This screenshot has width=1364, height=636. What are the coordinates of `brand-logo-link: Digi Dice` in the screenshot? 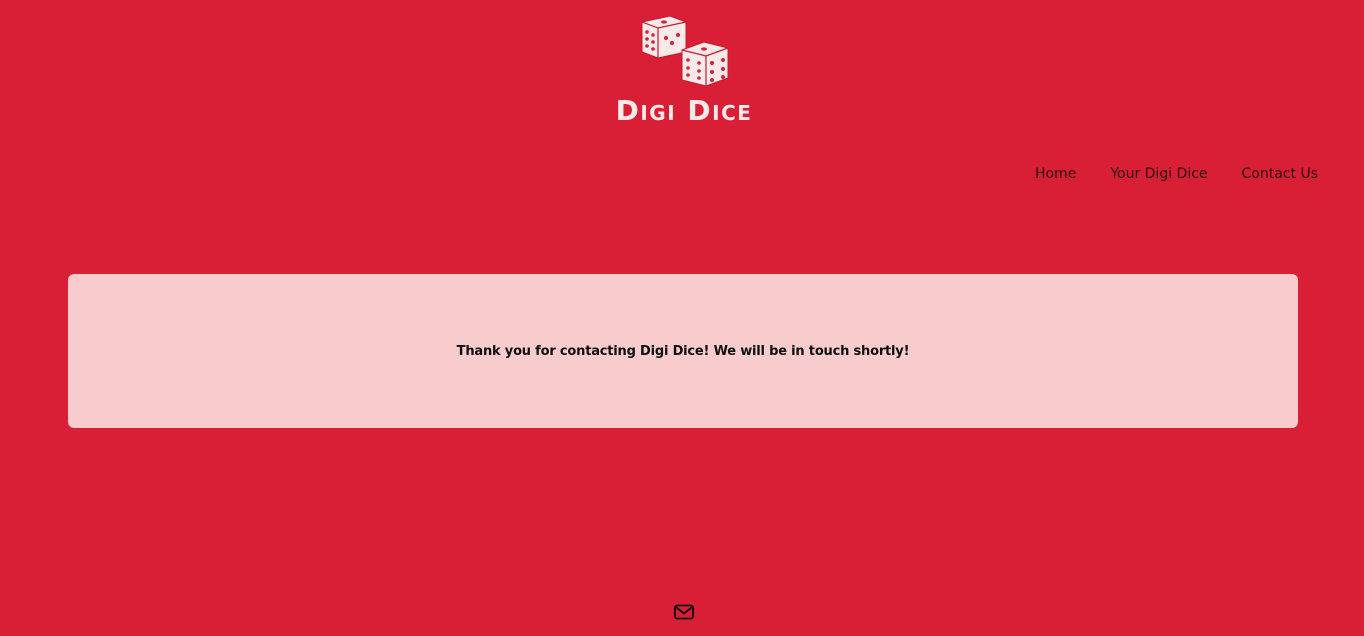 It's located at (684, 70).